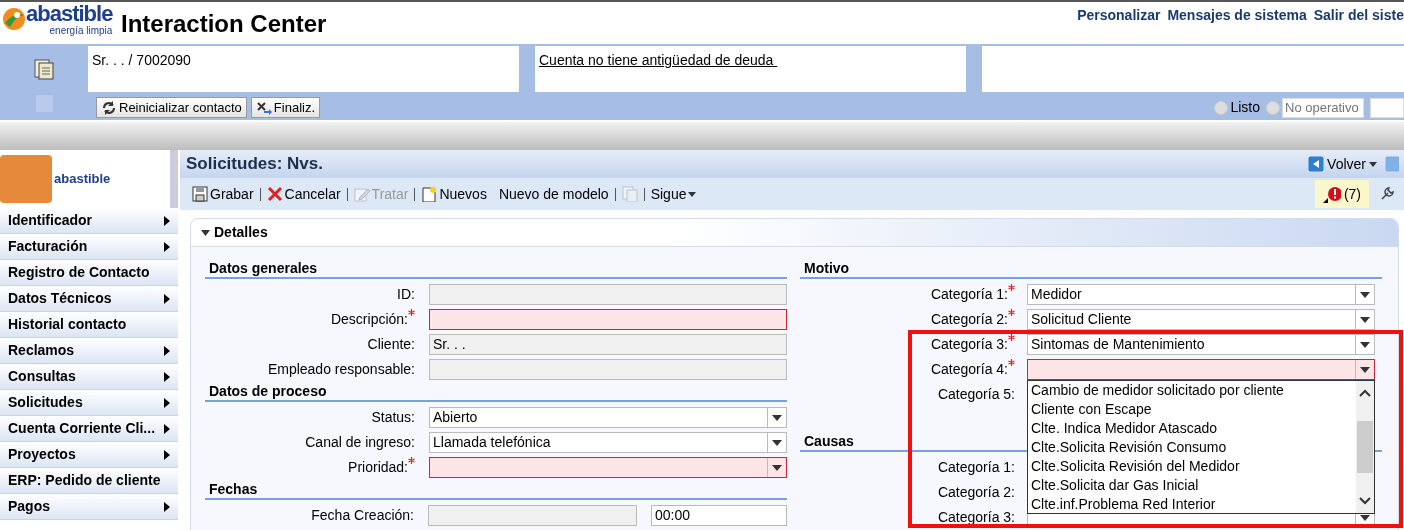 Image resolution: width=1404 pixels, height=530 pixels. I want to click on dropdown-option: Clte.Solicita Revisión del Medidor, so click(1192, 466).